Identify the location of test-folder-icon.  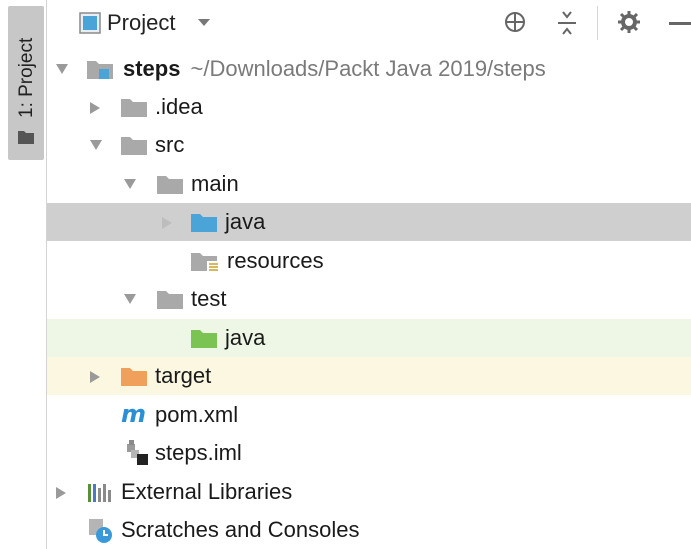
(204, 339).